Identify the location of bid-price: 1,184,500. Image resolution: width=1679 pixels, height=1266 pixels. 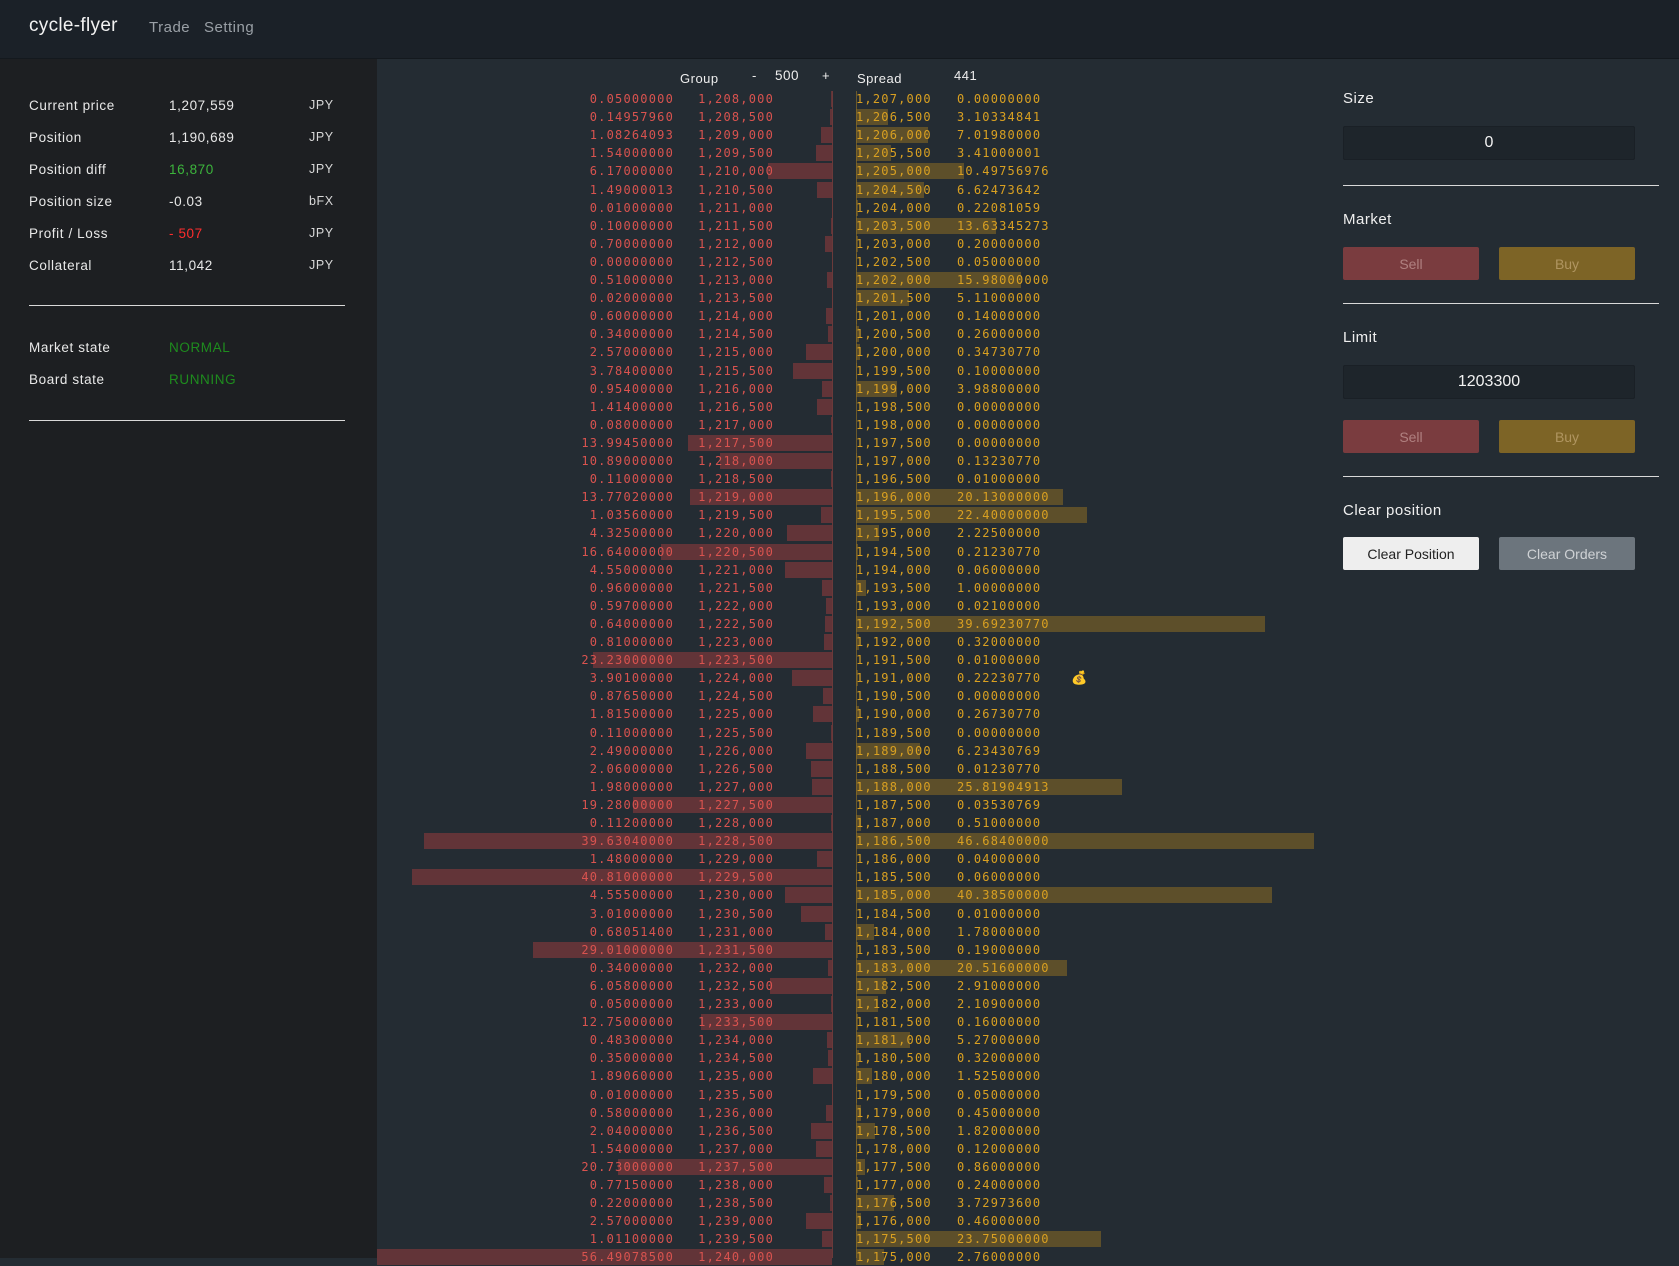
(894, 914).